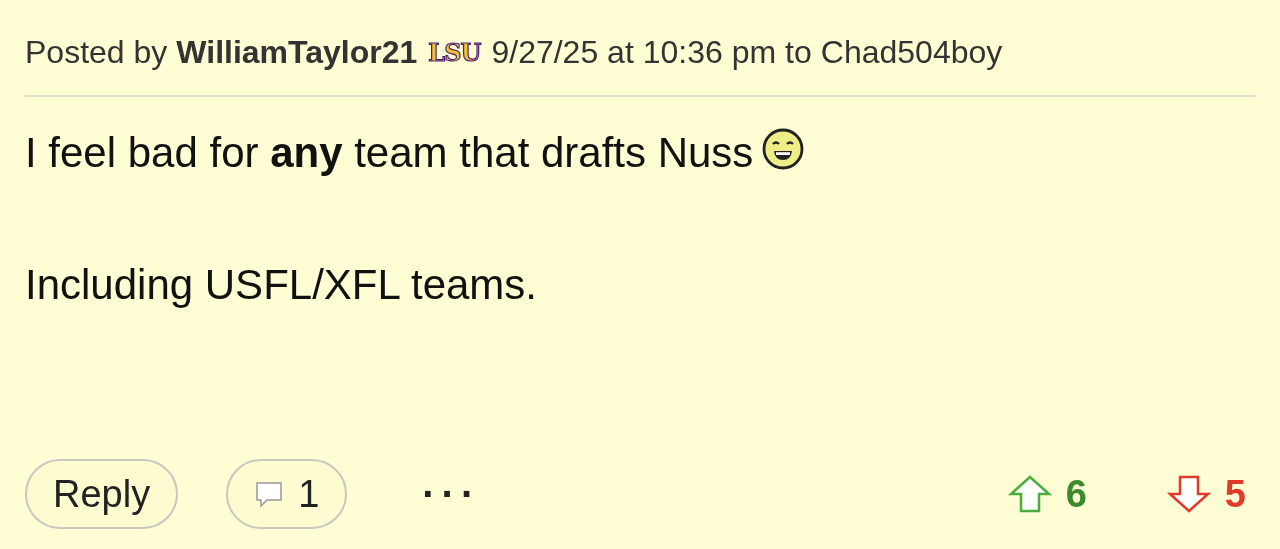 This screenshot has height=549, width=1280. Describe the element at coordinates (798, 52) in the screenshot. I see `to-label: to` at that location.